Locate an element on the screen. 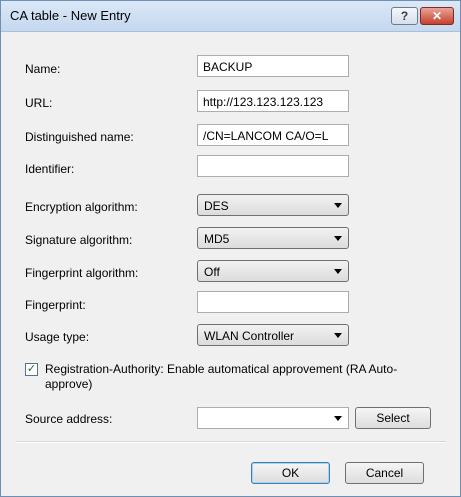 This screenshot has width=461, height=497. fingerprint-algorithm-label: Fingerprint algorithm: is located at coordinates (82, 273).